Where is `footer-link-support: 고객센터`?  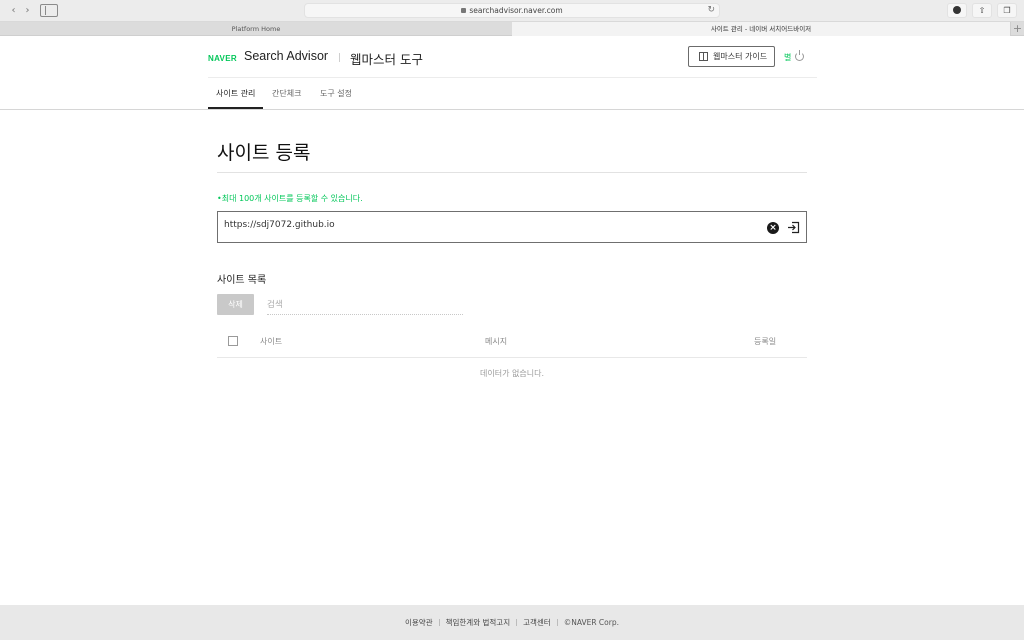
footer-link-support: 고객센터 is located at coordinates (537, 622).